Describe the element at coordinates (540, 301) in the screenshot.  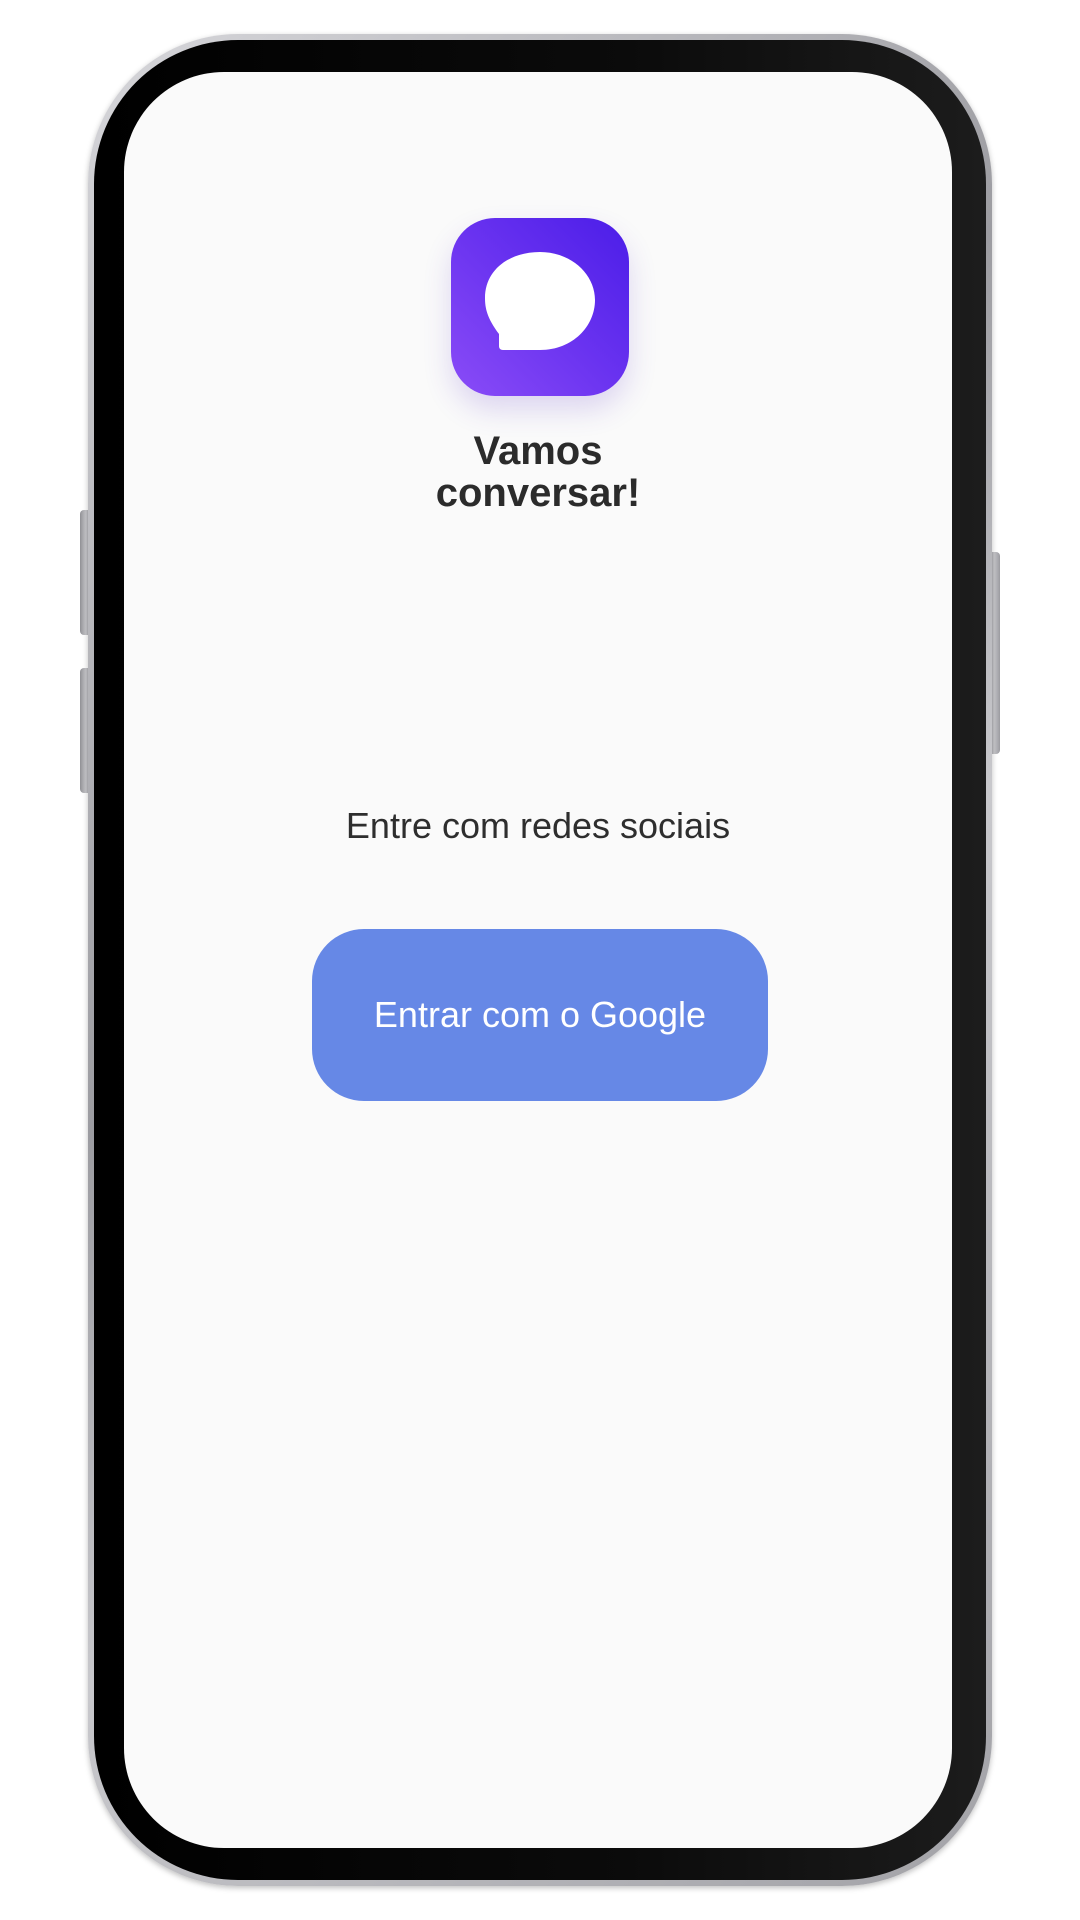
I see `chat-bubble-icon` at that location.